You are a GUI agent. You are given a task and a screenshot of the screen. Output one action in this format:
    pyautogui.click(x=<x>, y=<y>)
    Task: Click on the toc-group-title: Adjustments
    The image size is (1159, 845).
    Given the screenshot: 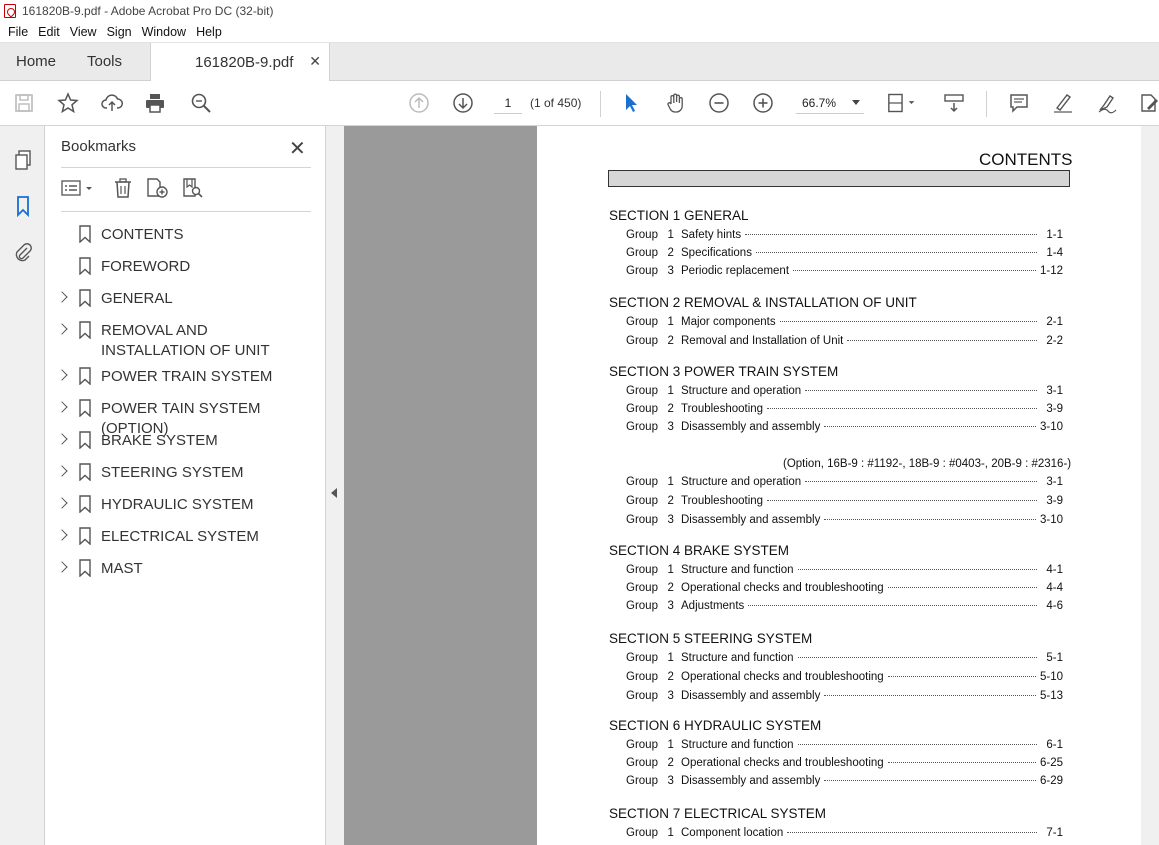 What is the action you would take?
    pyautogui.click(x=713, y=606)
    